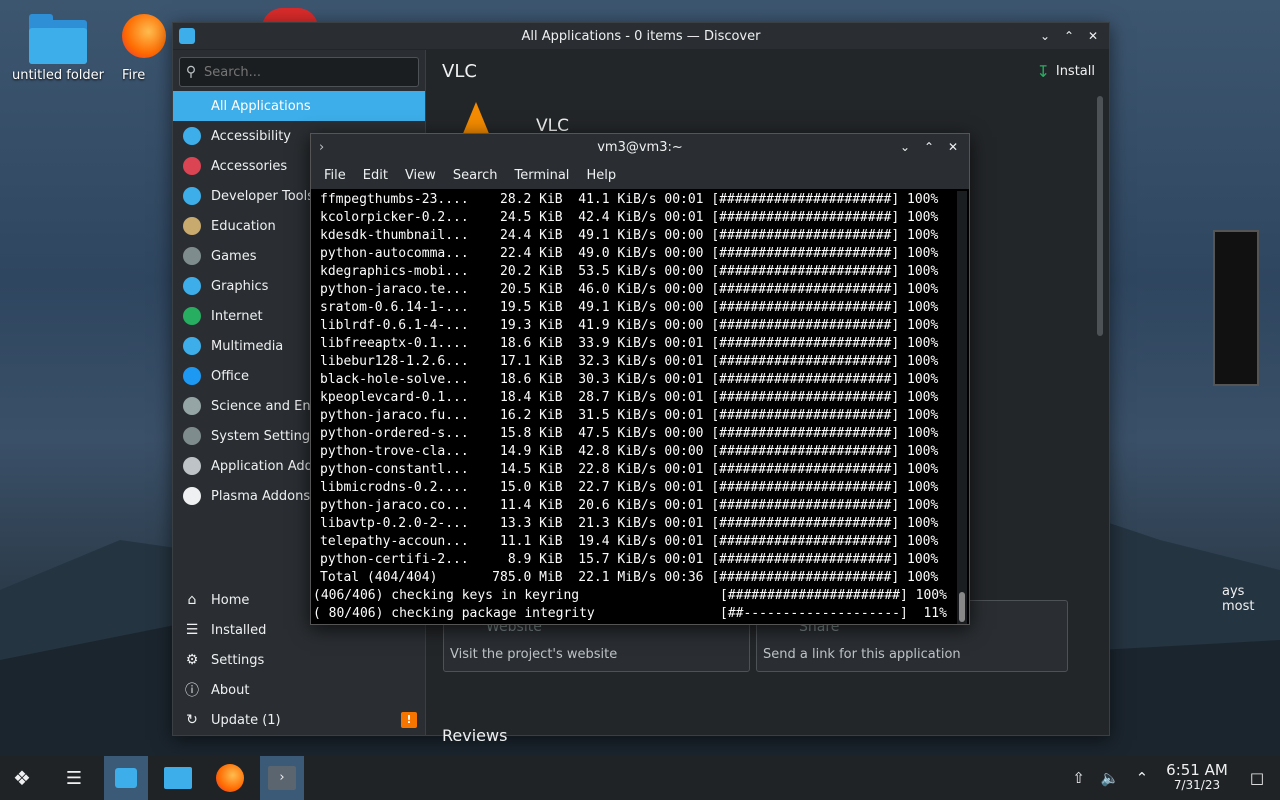 This screenshot has height=800, width=1280. What do you see at coordinates (299, 660) in the screenshot?
I see `nav-settings: ⚙ Settings` at bounding box center [299, 660].